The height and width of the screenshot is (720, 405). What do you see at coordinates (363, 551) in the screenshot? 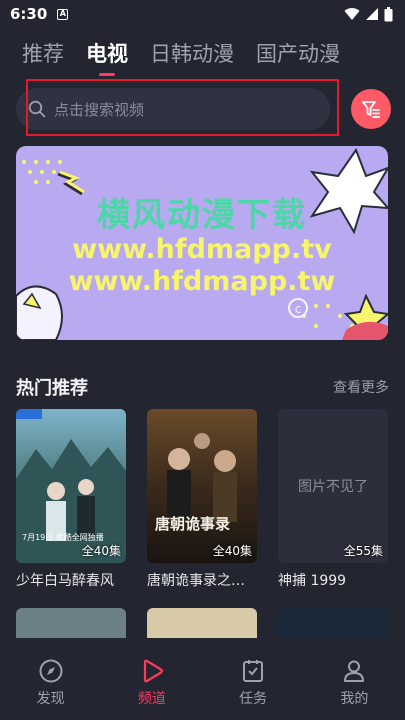
I see `episode-count: 全55集` at bounding box center [363, 551].